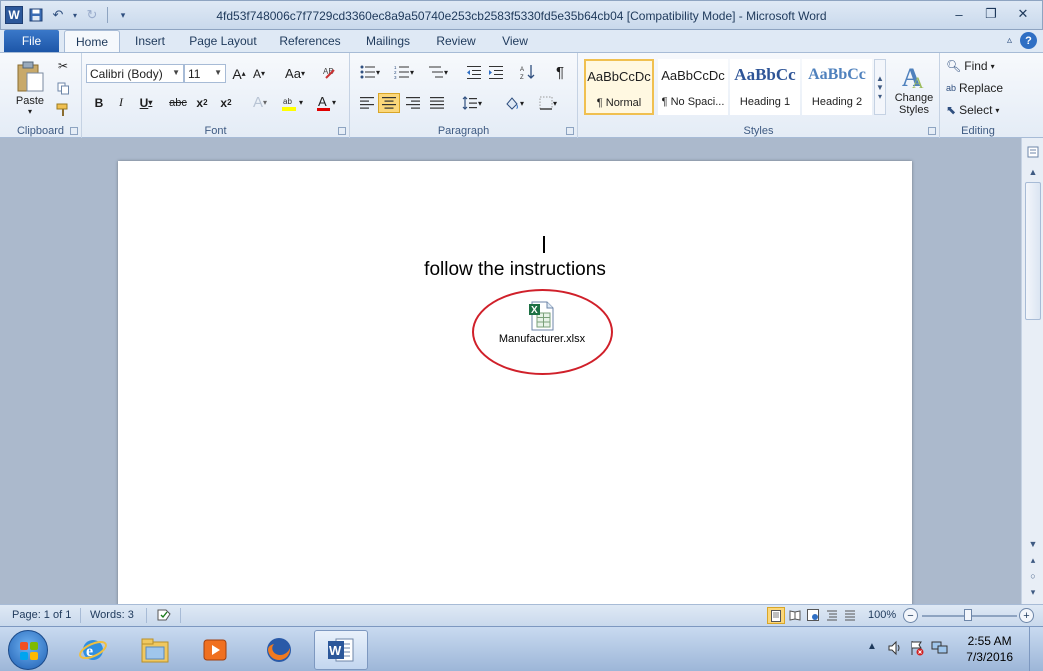  Describe the element at coordinates (63, 88) in the screenshot. I see `copy-icon` at that location.